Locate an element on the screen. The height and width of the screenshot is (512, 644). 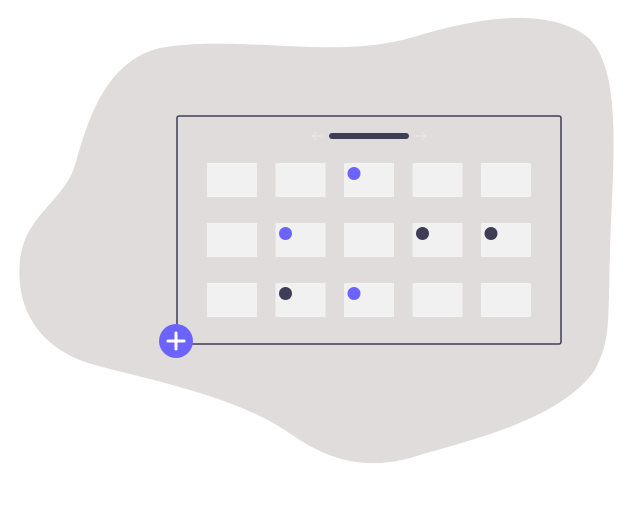
month-title-bar is located at coordinates (369, 136).